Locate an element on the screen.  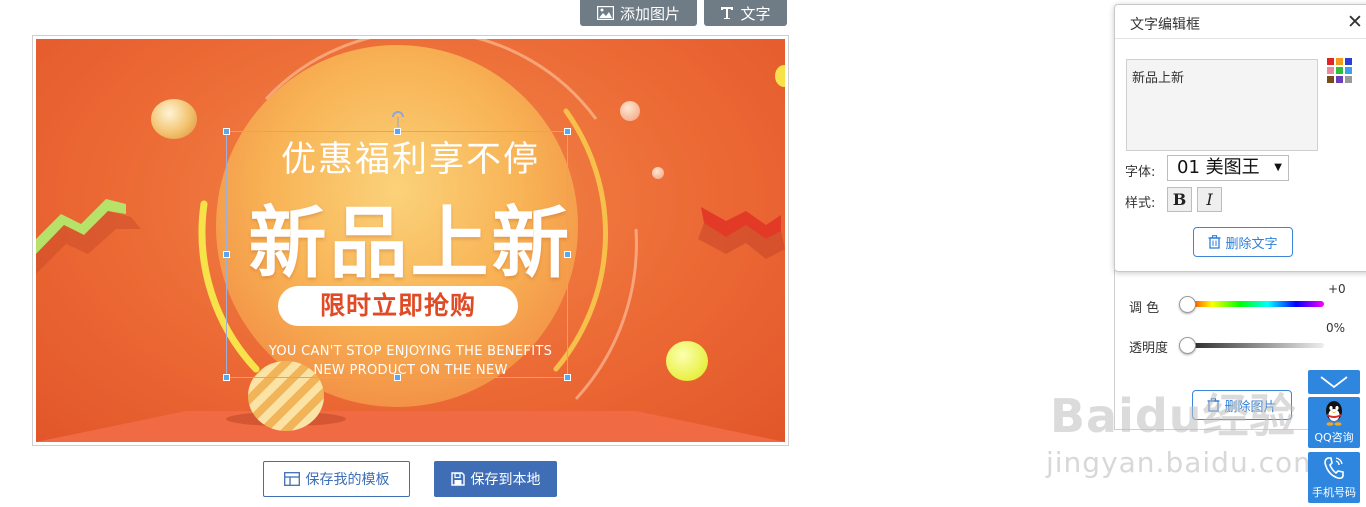
add-text-button: 文字 is located at coordinates (745, 13).